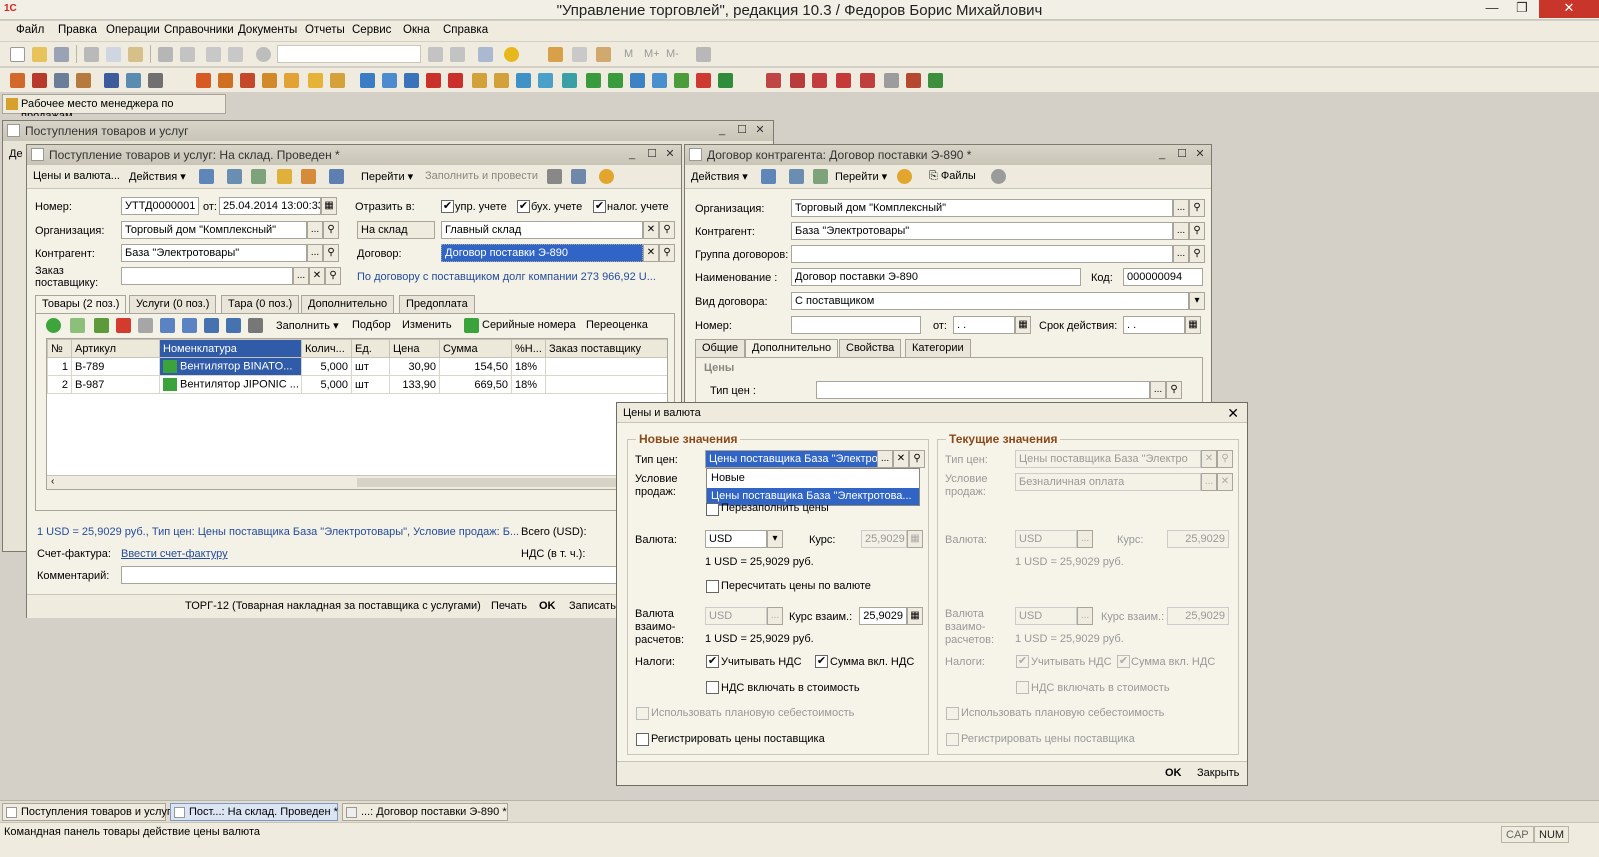  What do you see at coordinates (416, 30) in the screenshot?
I see `menu-windows: Окна` at bounding box center [416, 30].